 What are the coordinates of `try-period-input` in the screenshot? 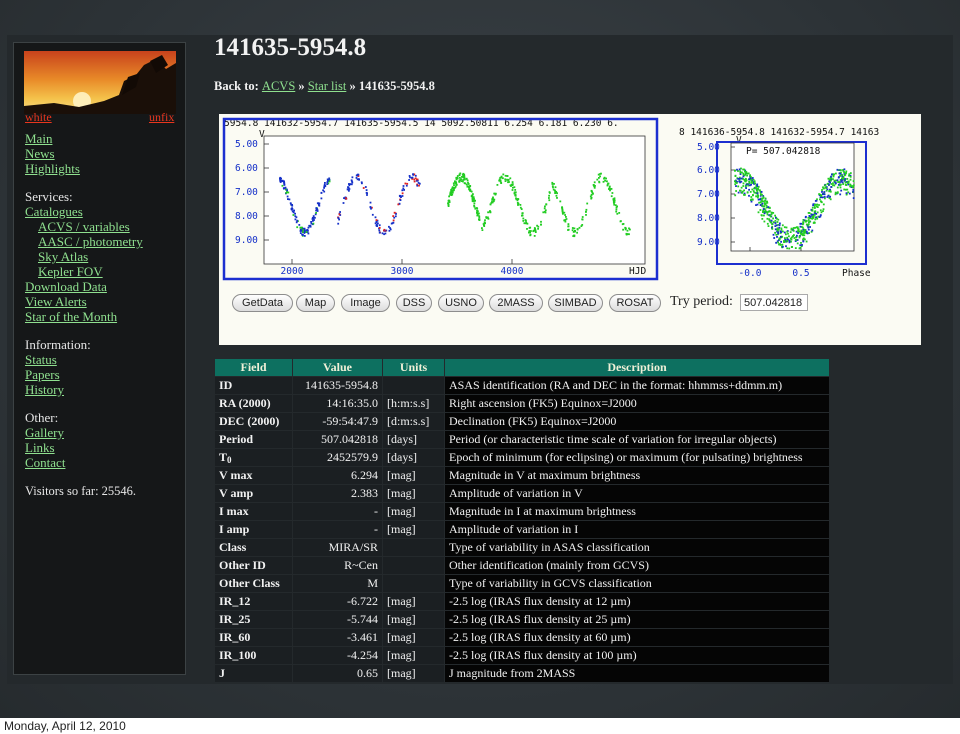 It's located at (774, 302).